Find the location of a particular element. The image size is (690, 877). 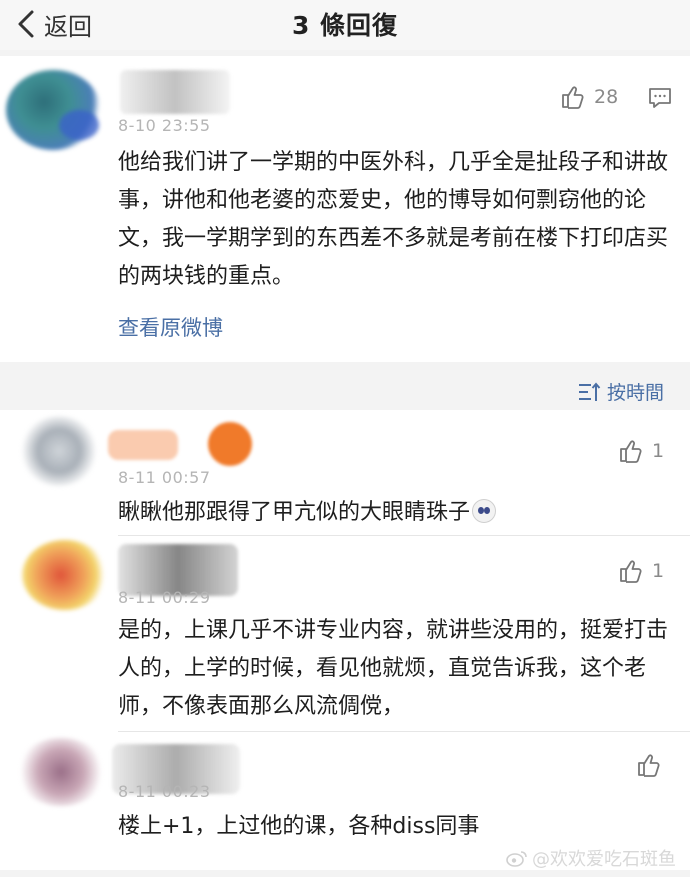

reply-item: 8-11 00:57 1 瞅瞅他那跟得了甲亢似的大眼睛珠子 is located at coordinates (345, 473).